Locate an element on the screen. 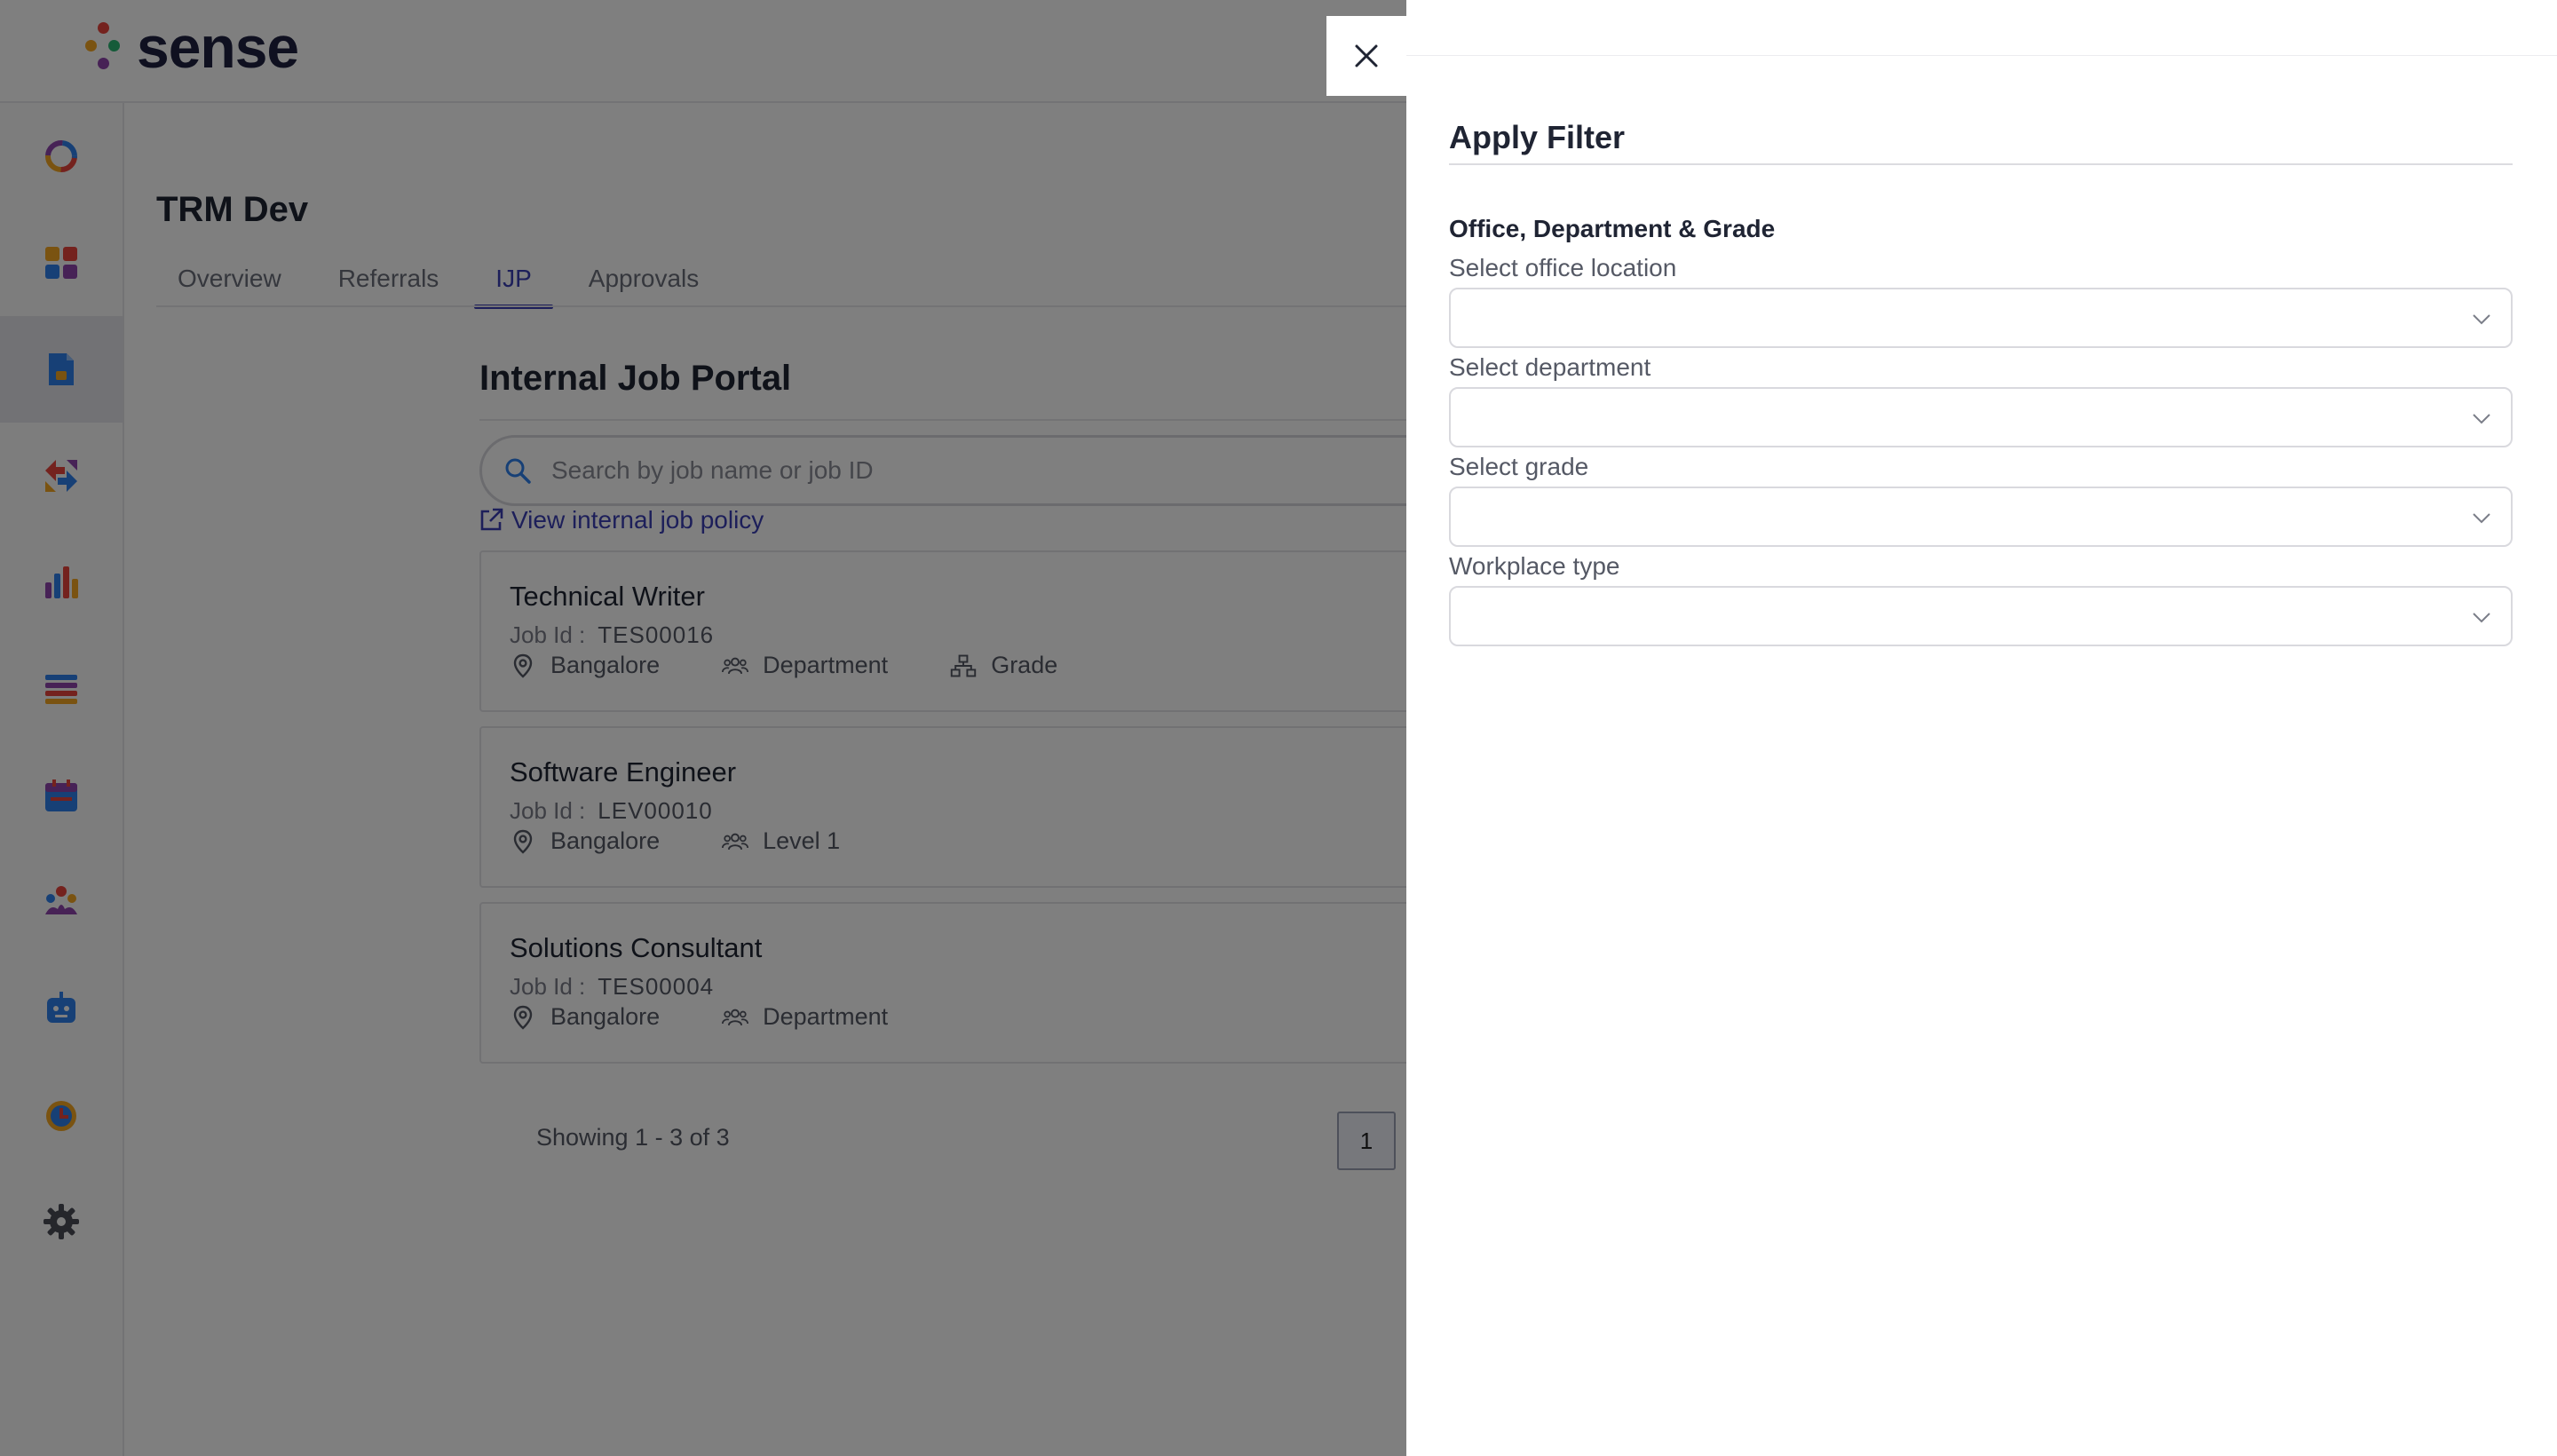 The image size is (2557, 1456). department-label: Select department is located at coordinates (1550, 367).